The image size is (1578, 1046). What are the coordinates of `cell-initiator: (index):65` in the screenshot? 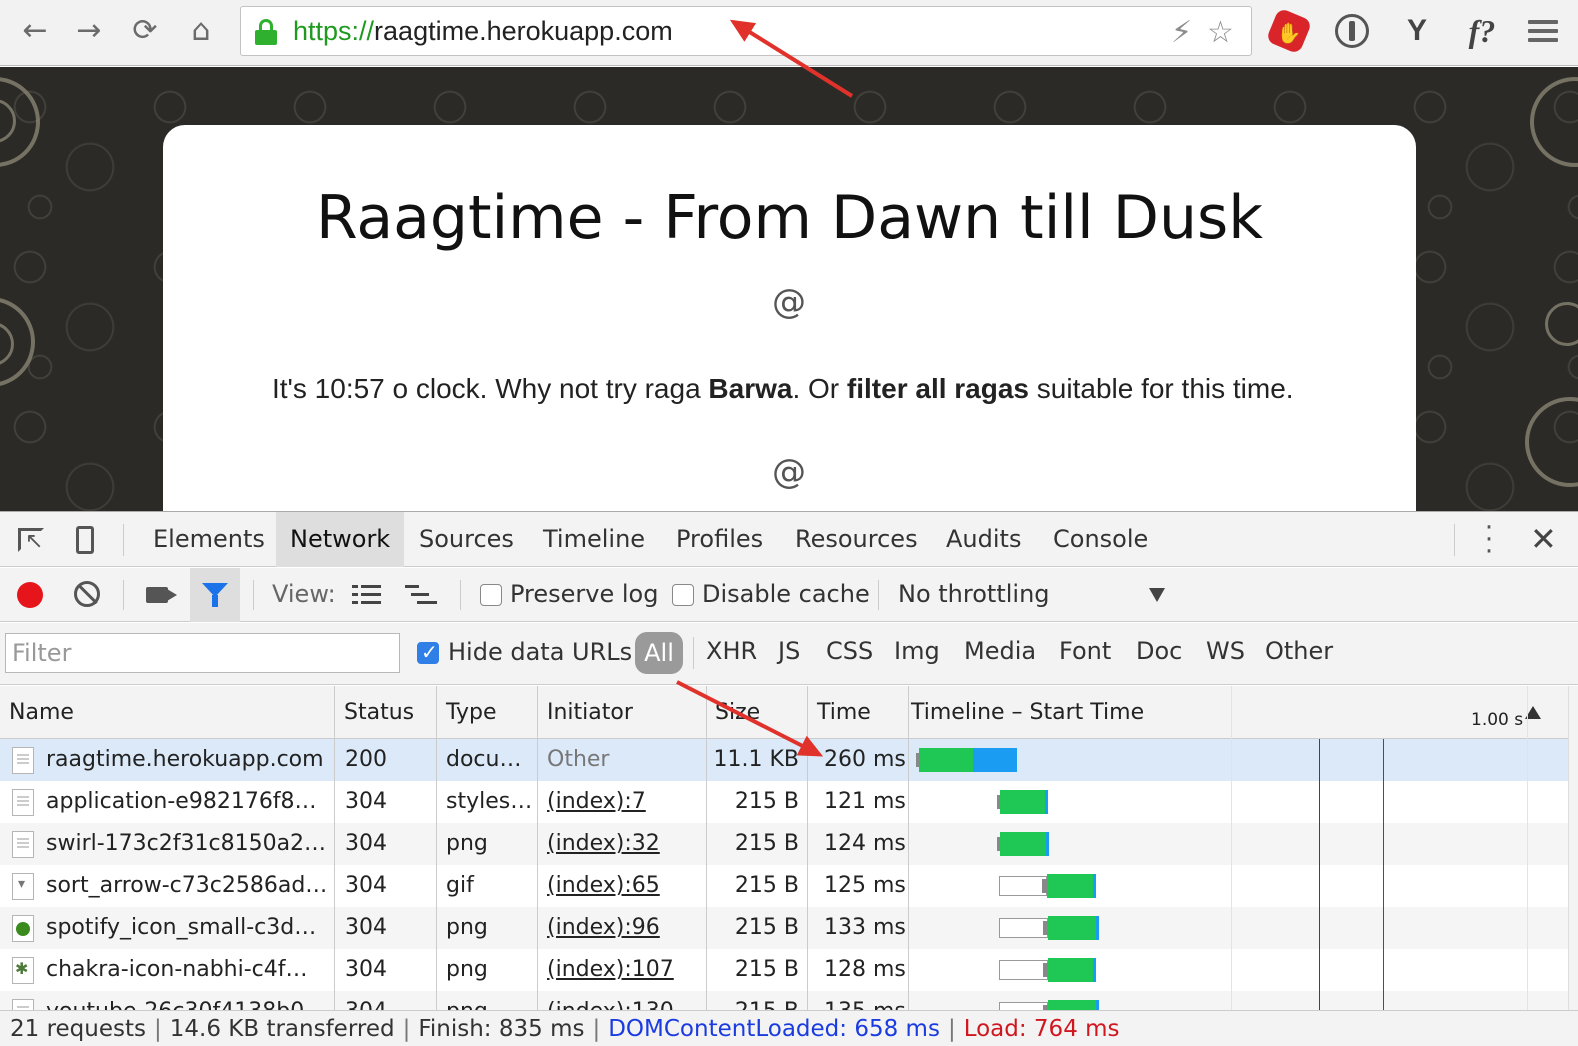 It's located at (624, 886).